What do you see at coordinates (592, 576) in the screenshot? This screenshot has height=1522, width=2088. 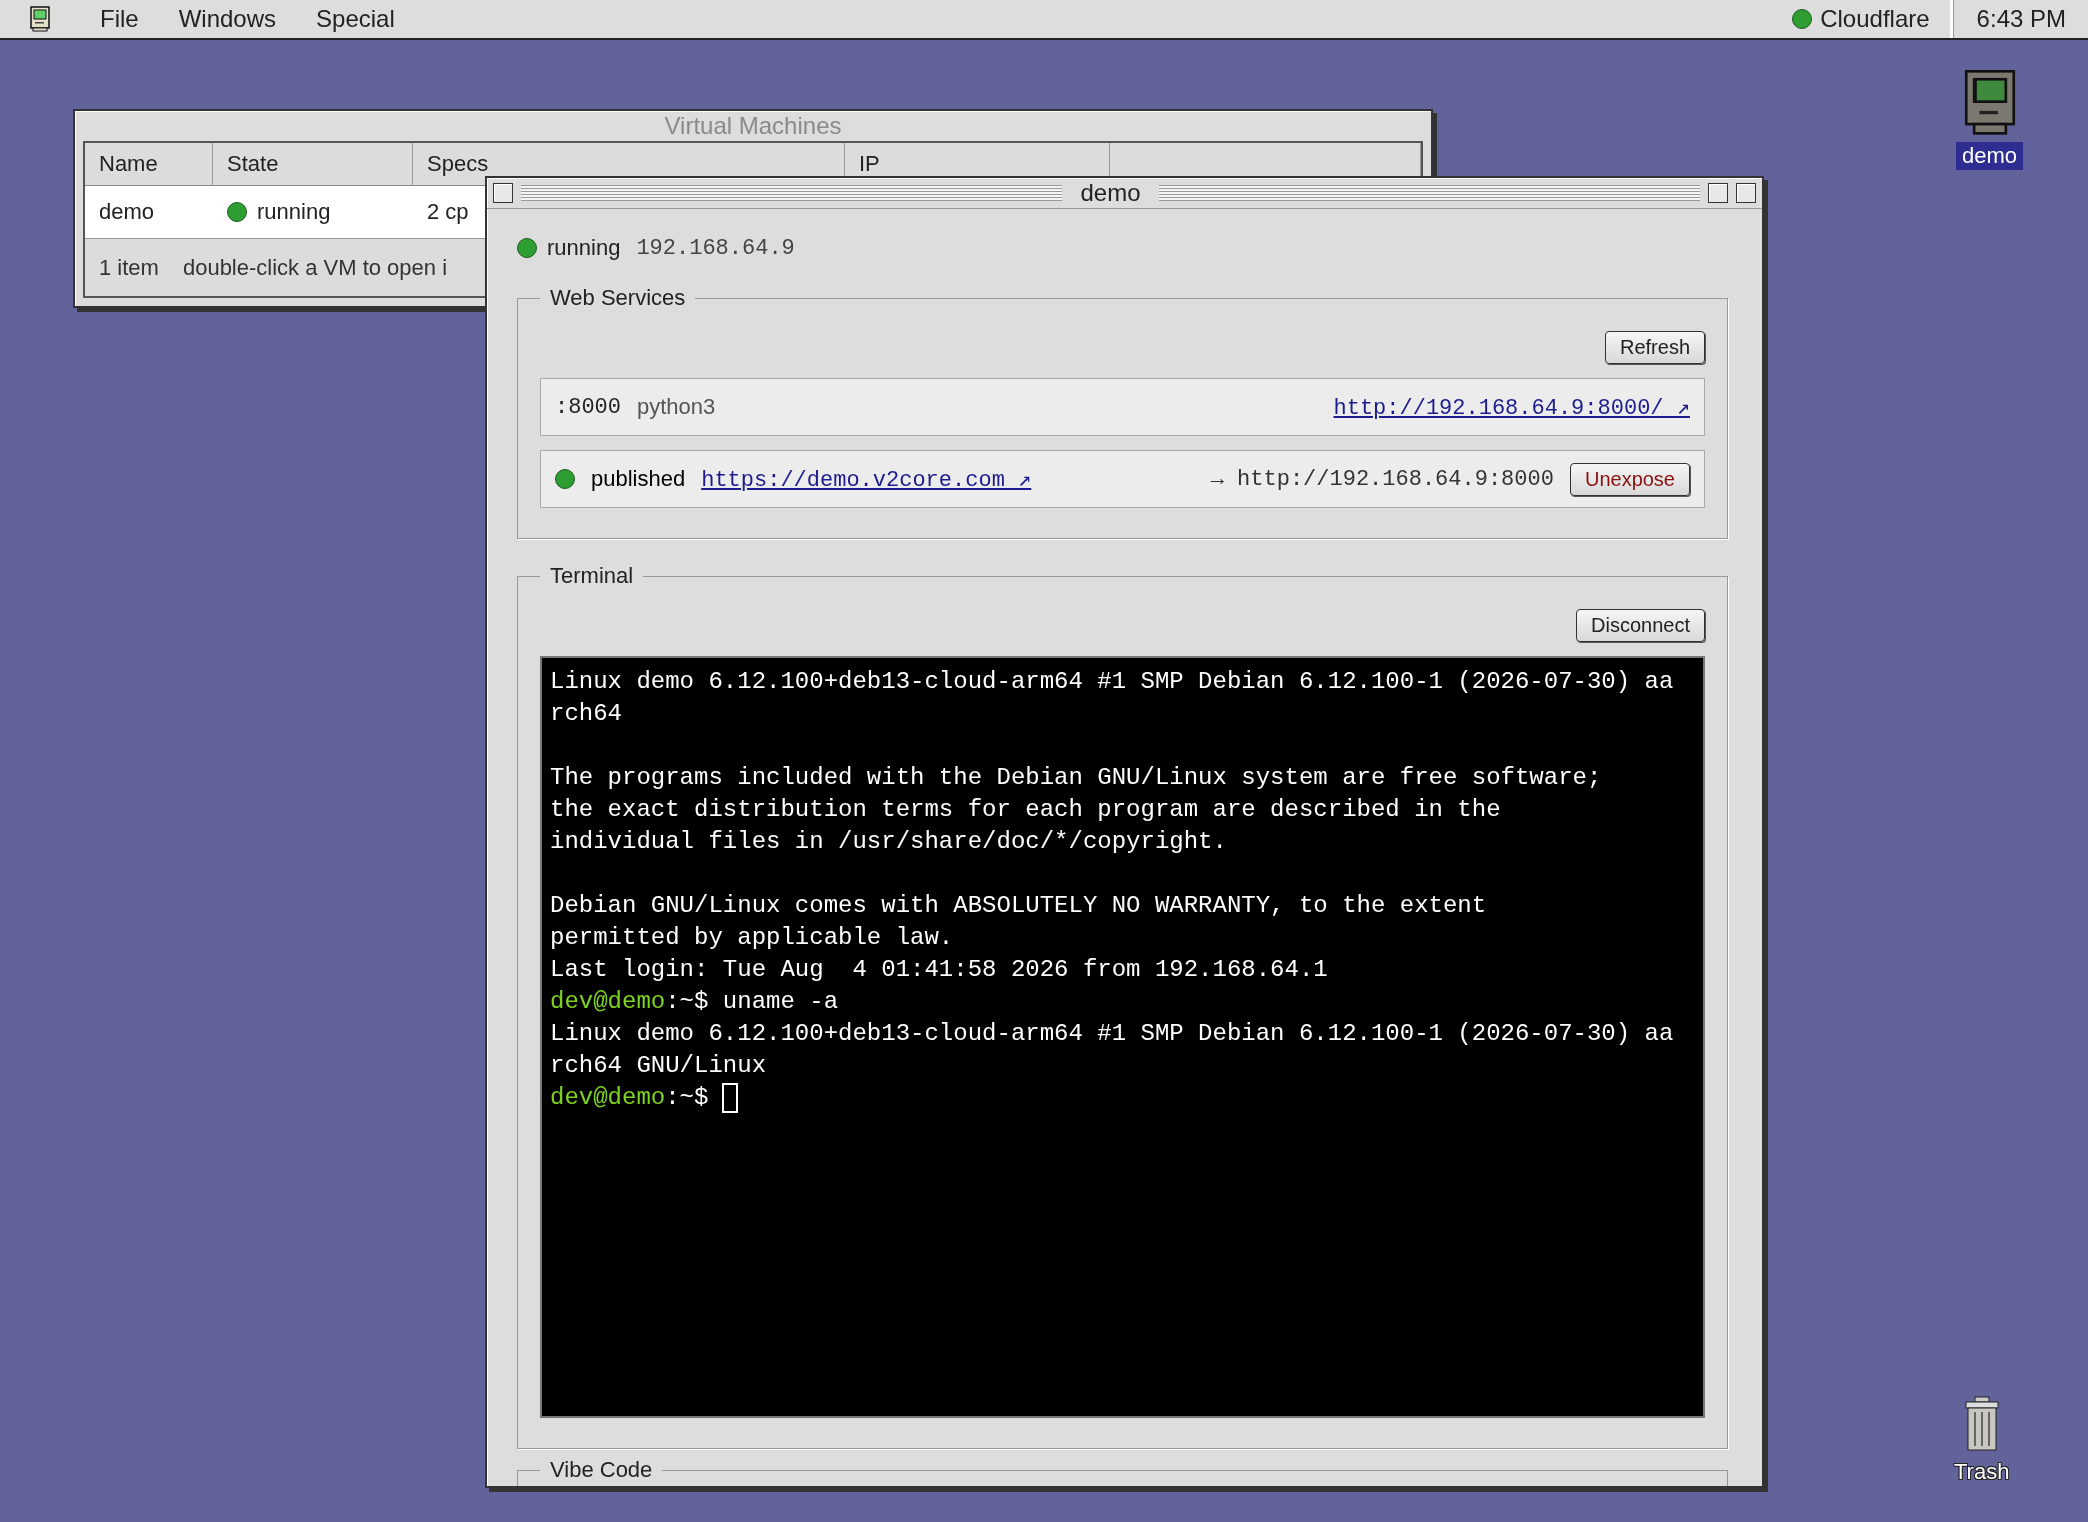 I see `section-title: Terminal` at bounding box center [592, 576].